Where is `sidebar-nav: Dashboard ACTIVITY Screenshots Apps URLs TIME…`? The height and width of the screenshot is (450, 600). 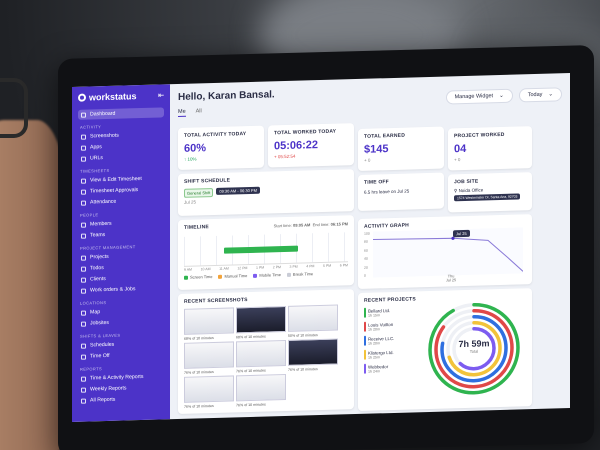
sidebar-nav: Dashboard ACTIVITY Screenshots Apps URLs TIME… is located at coordinates (121, 256).